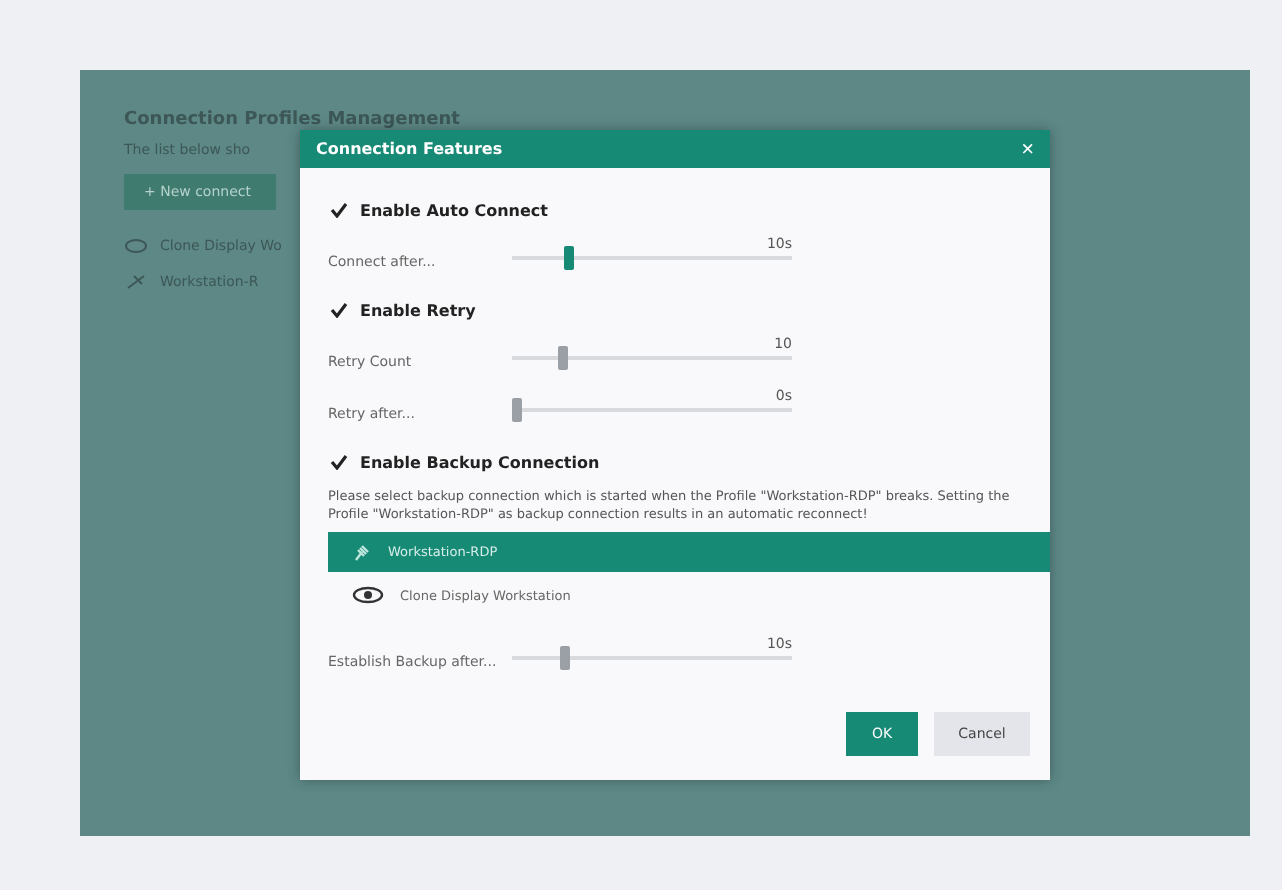 The height and width of the screenshot is (890, 1282). What do you see at coordinates (480, 462) in the screenshot?
I see `section-label: Enable Backup Connection` at bounding box center [480, 462].